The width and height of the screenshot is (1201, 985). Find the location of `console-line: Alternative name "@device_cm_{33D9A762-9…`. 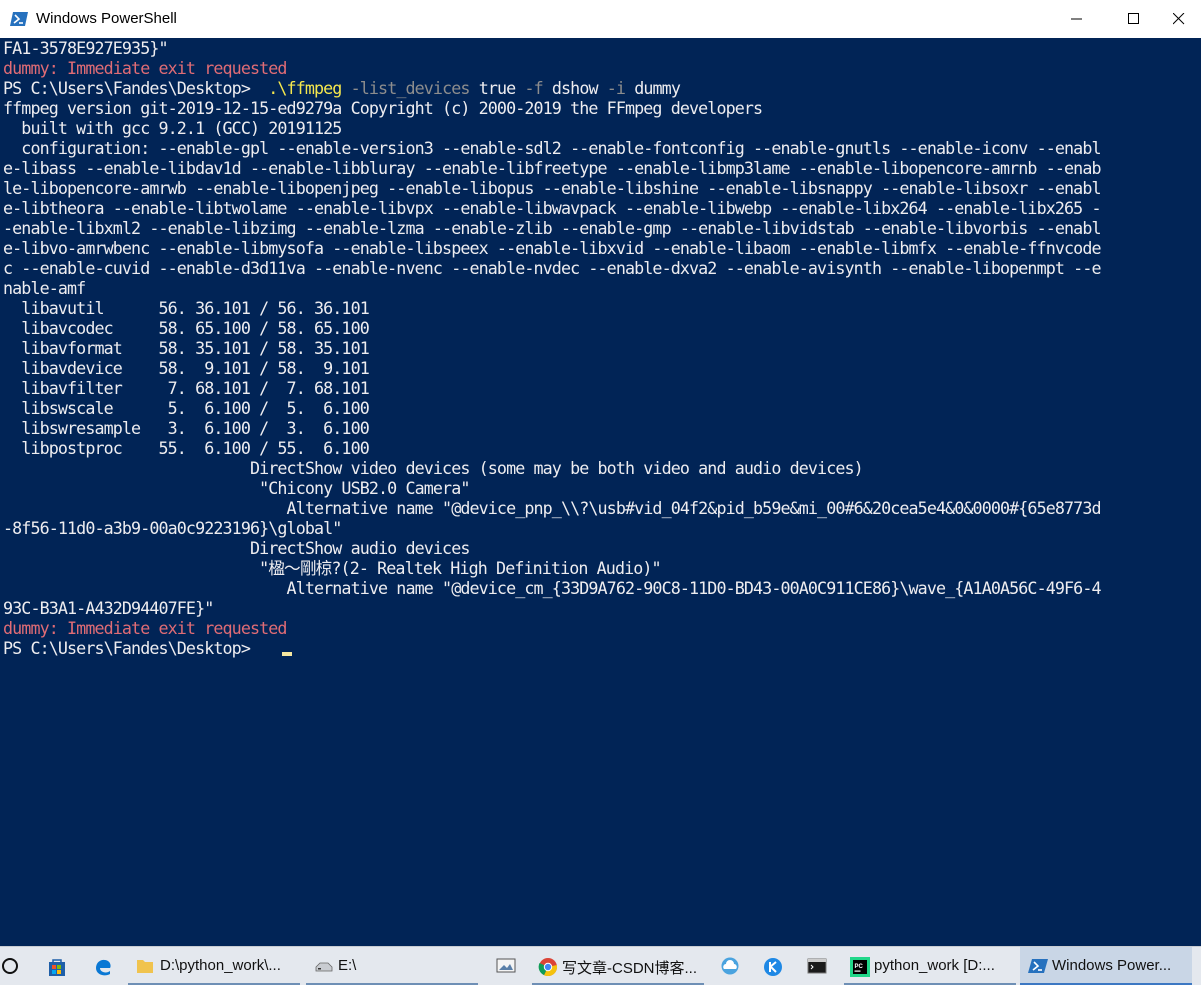

console-line: Alternative name "@device_cm_{33D9A762-9… is located at coordinates (552, 588).